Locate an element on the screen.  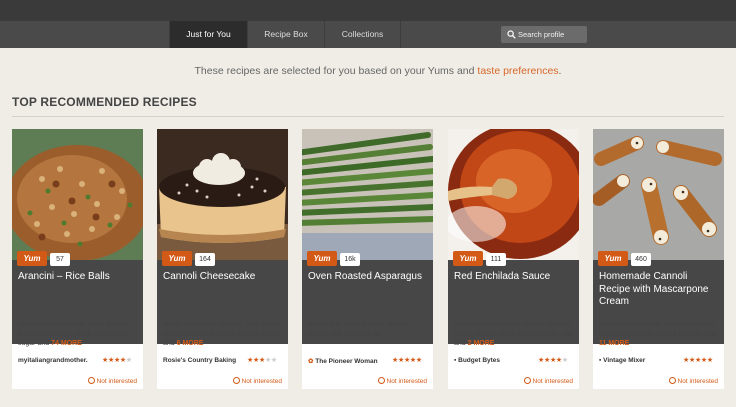
more-ingredients-link: 2 MORE is located at coordinates (481, 343).